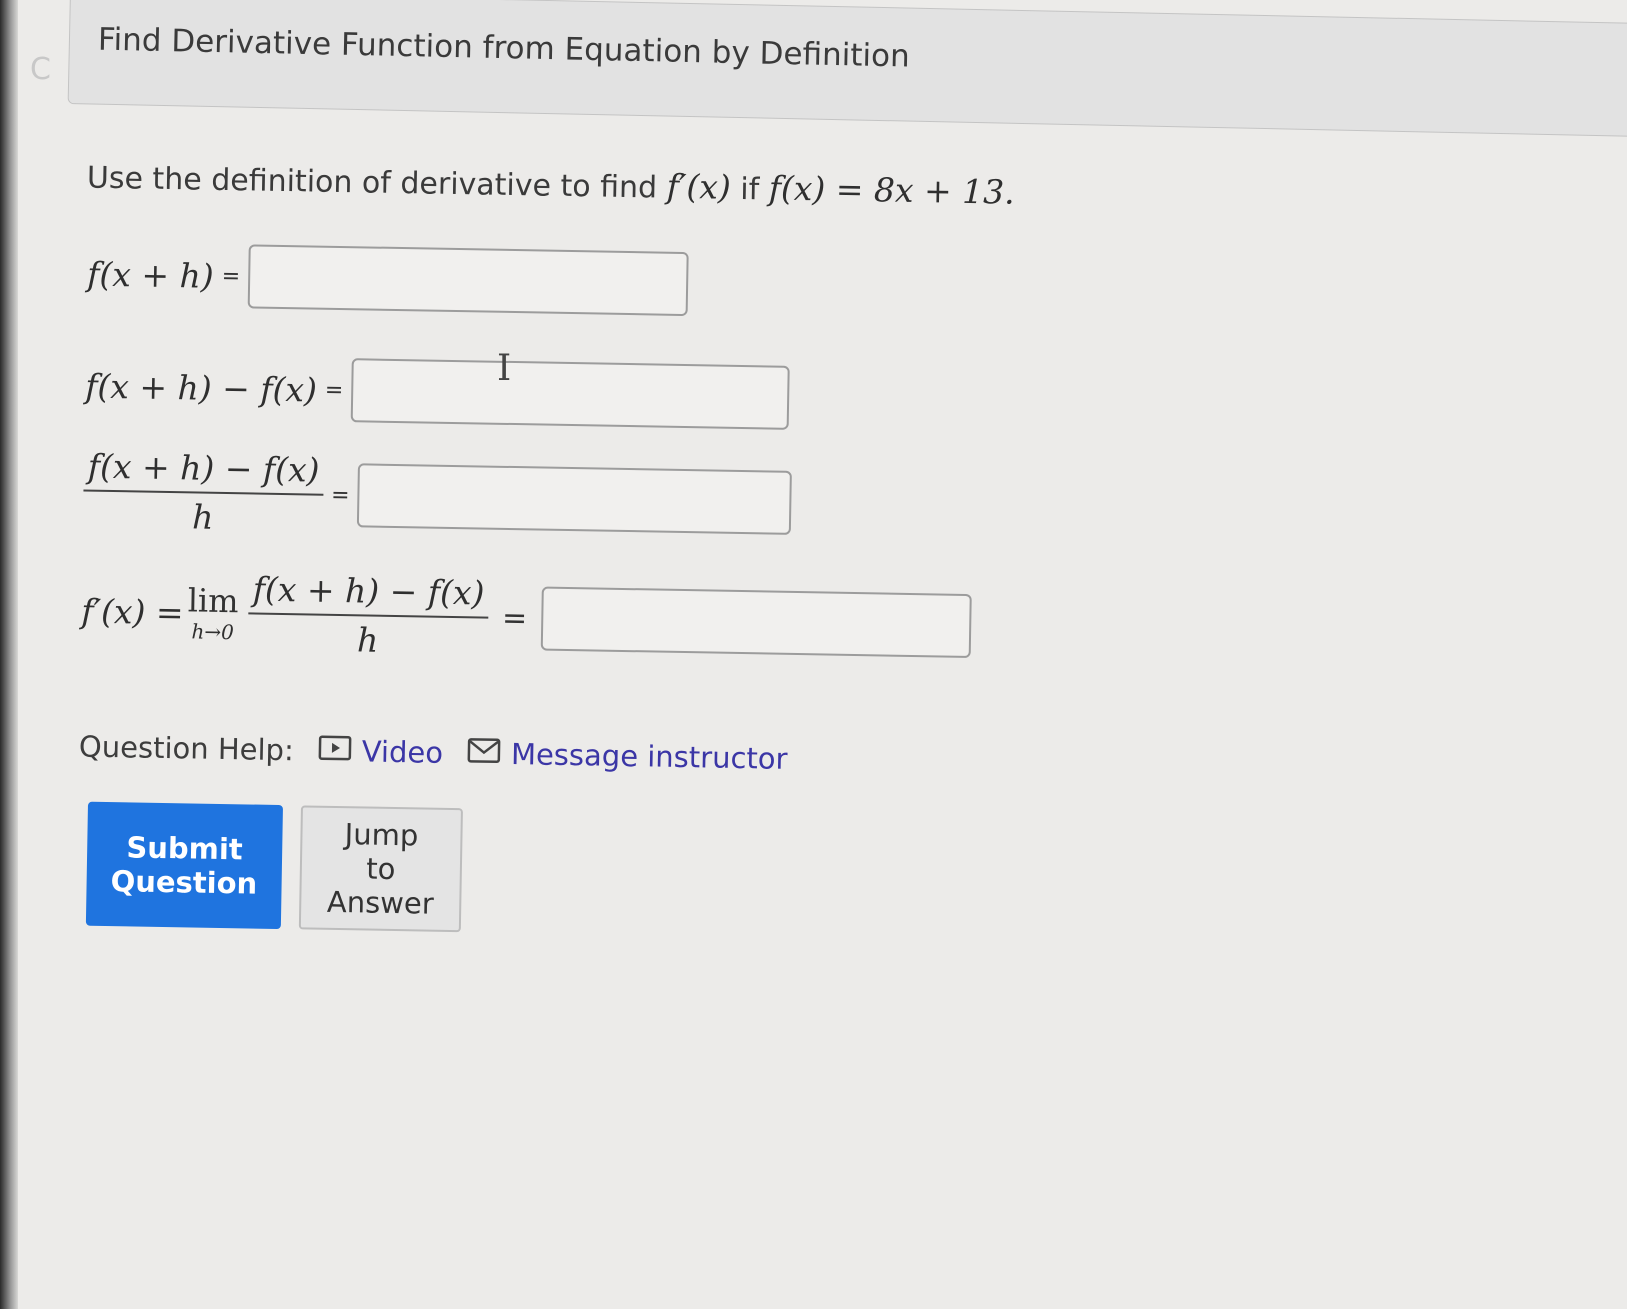  I want to click on submit-question-button: Submit Question, so click(184, 865).